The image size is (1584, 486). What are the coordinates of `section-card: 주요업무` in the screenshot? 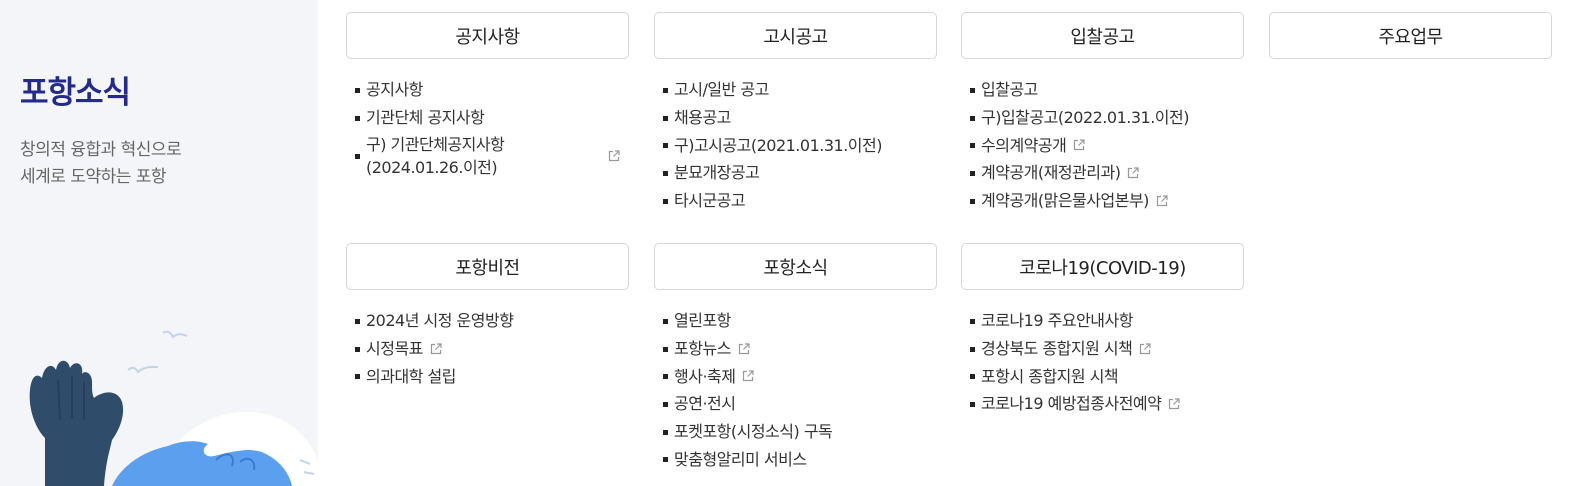 It's located at (1410, 44).